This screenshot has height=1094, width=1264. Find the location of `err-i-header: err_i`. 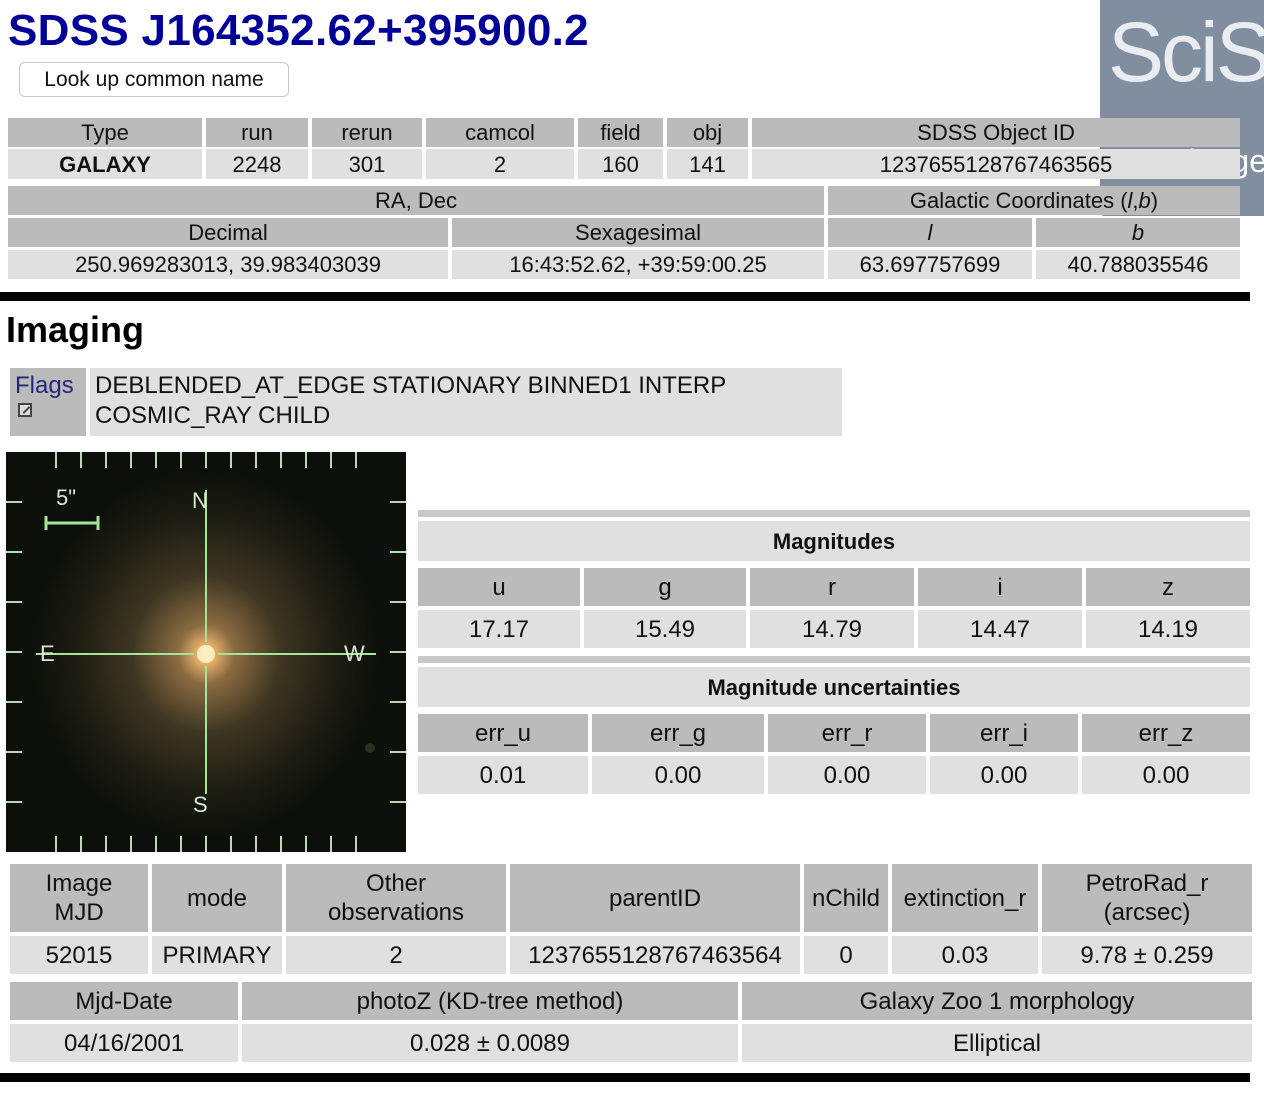

err-i-header: err_i is located at coordinates (1004, 733).